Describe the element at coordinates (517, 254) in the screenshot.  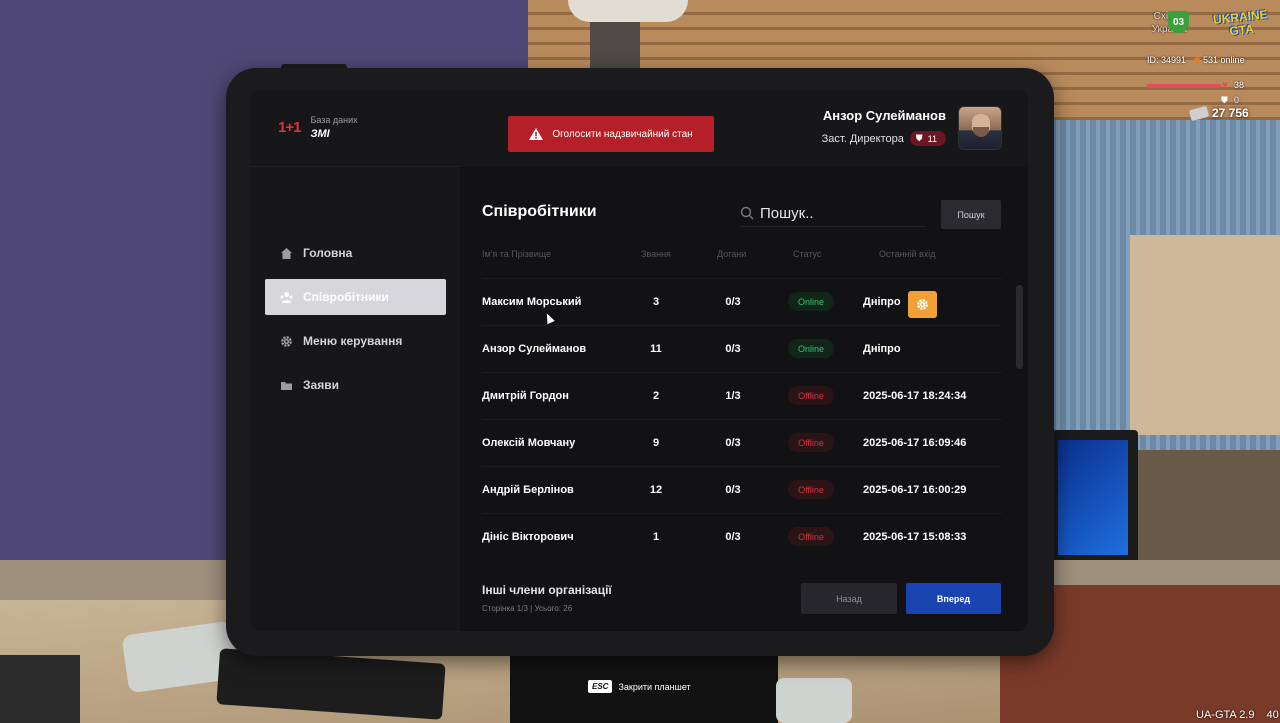
I see `column-name: Ім'я та Прізвище` at that location.